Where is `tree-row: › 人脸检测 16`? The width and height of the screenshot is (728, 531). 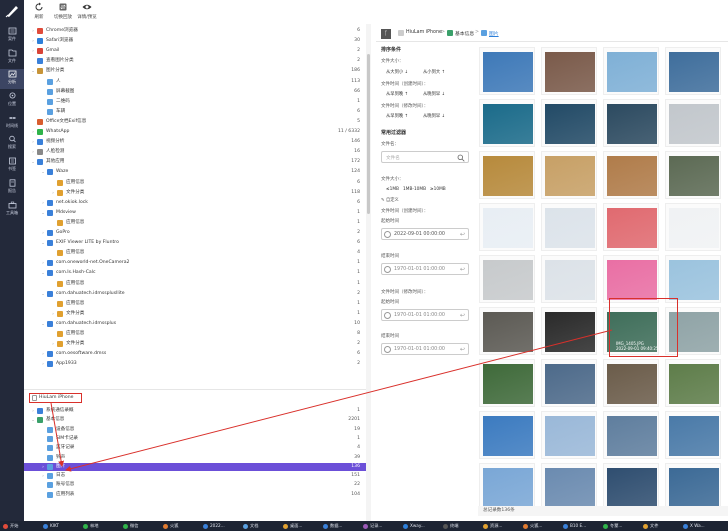 tree-row: › 人脸检测 16 is located at coordinates (195, 152).